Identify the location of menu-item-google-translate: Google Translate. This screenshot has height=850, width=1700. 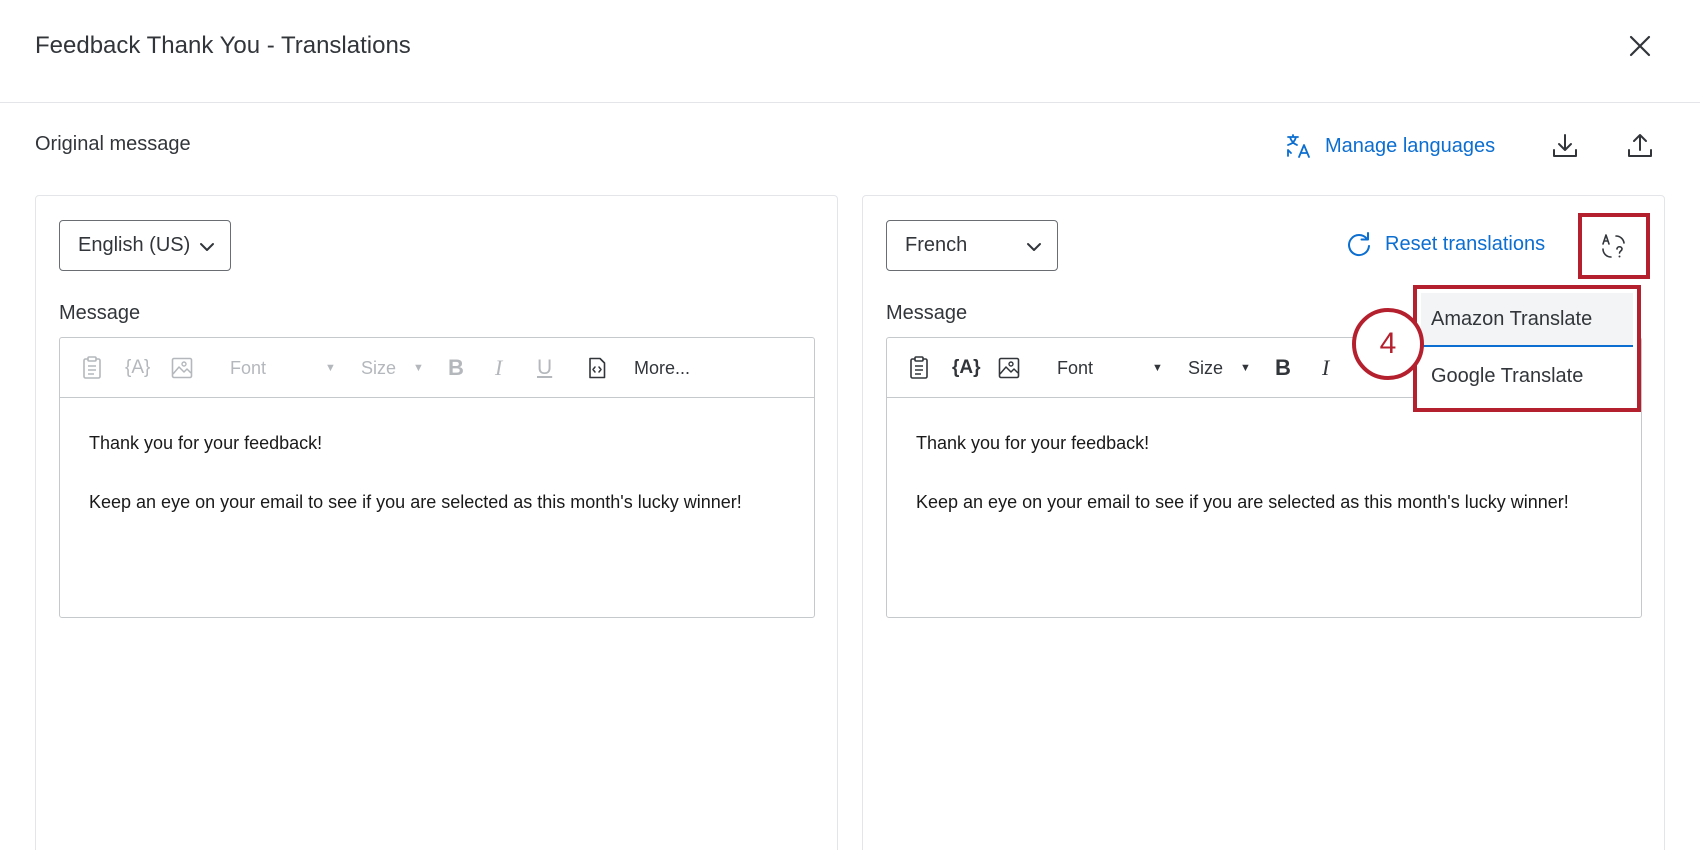
(1527, 376).